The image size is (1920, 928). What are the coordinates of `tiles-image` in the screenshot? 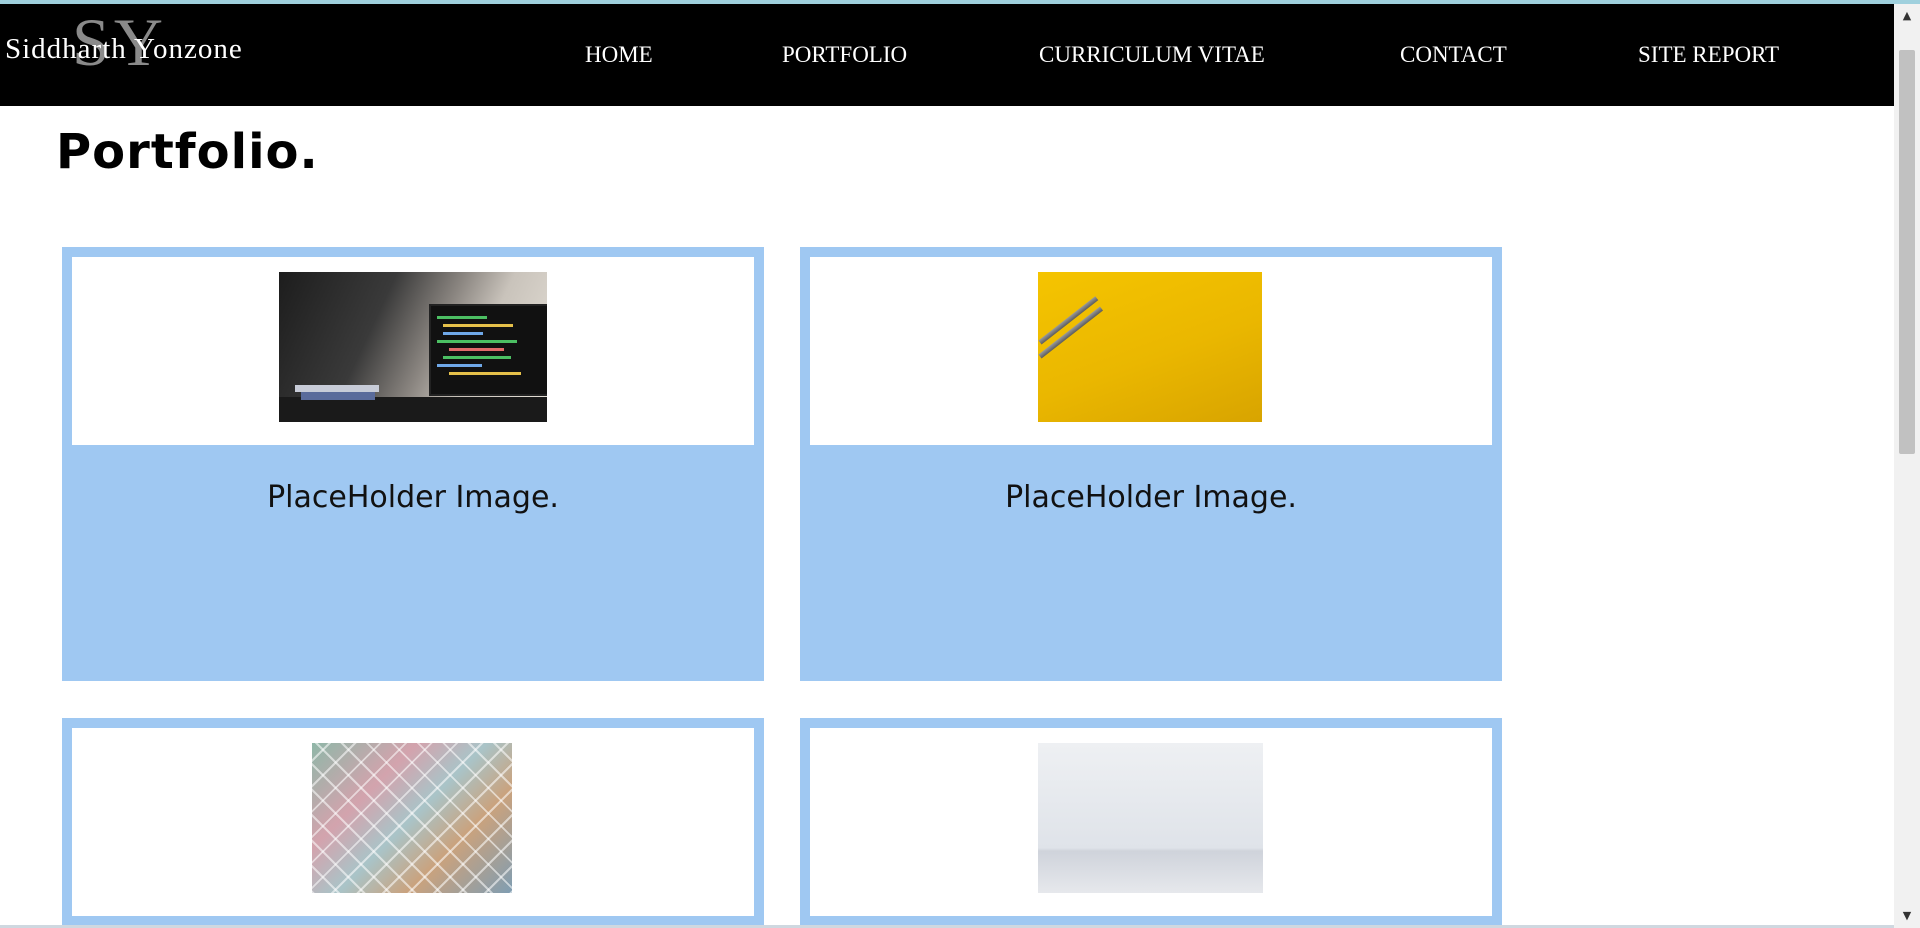 It's located at (412, 818).